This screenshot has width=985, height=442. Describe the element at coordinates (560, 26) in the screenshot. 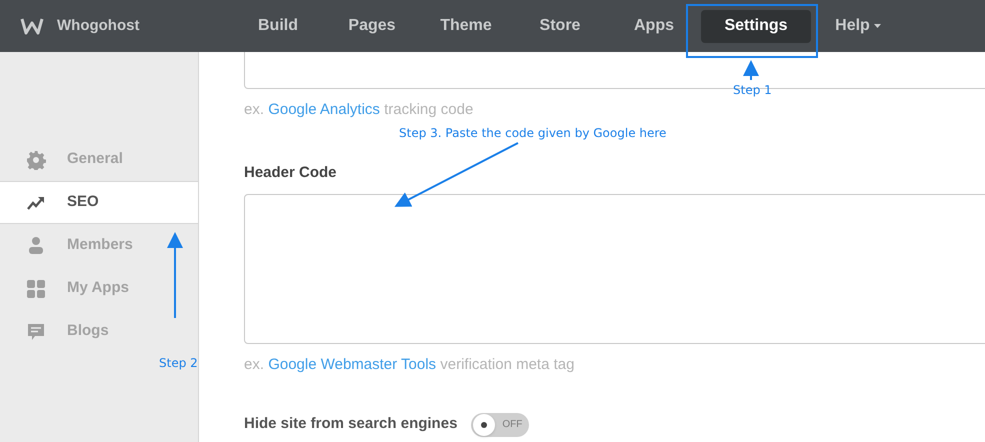

I see `nav-tab: Store` at that location.